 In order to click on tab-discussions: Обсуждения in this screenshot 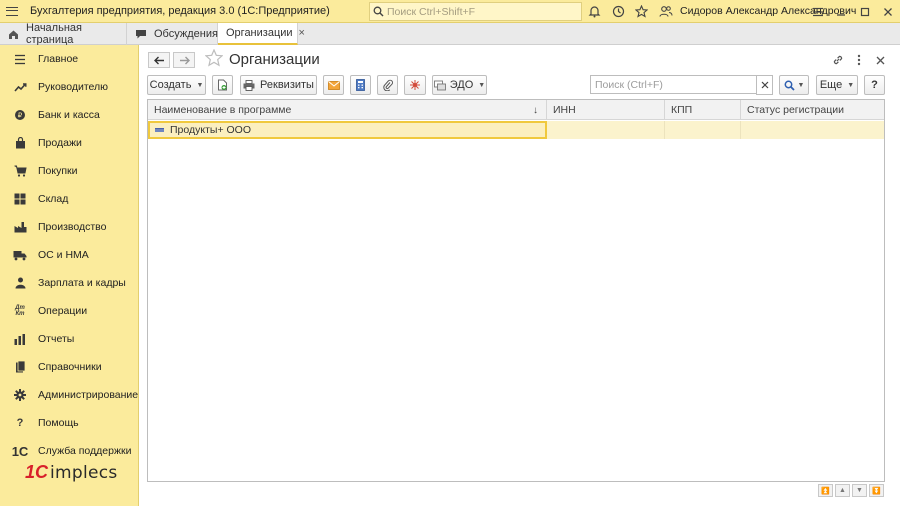, I will do `click(172, 34)`.